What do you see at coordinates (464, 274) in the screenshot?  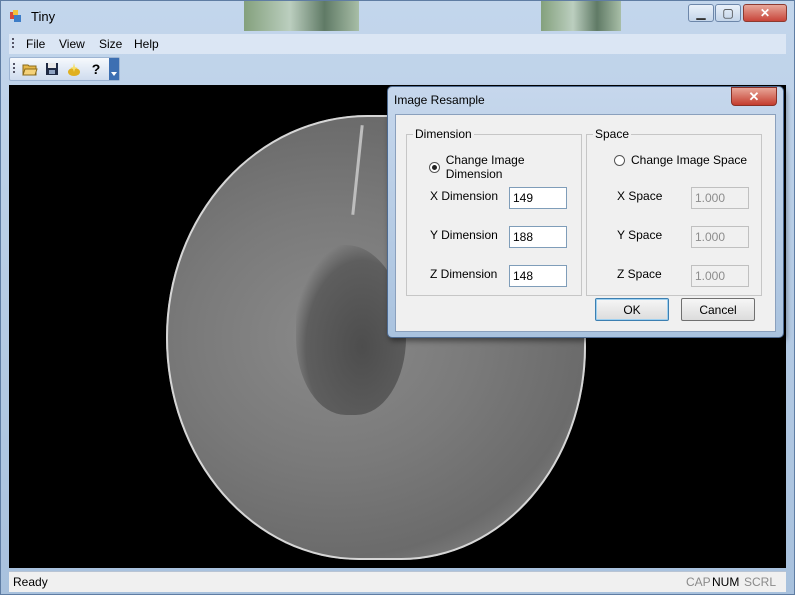 I see `z-dimension-label: Z Dimension` at bounding box center [464, 274].